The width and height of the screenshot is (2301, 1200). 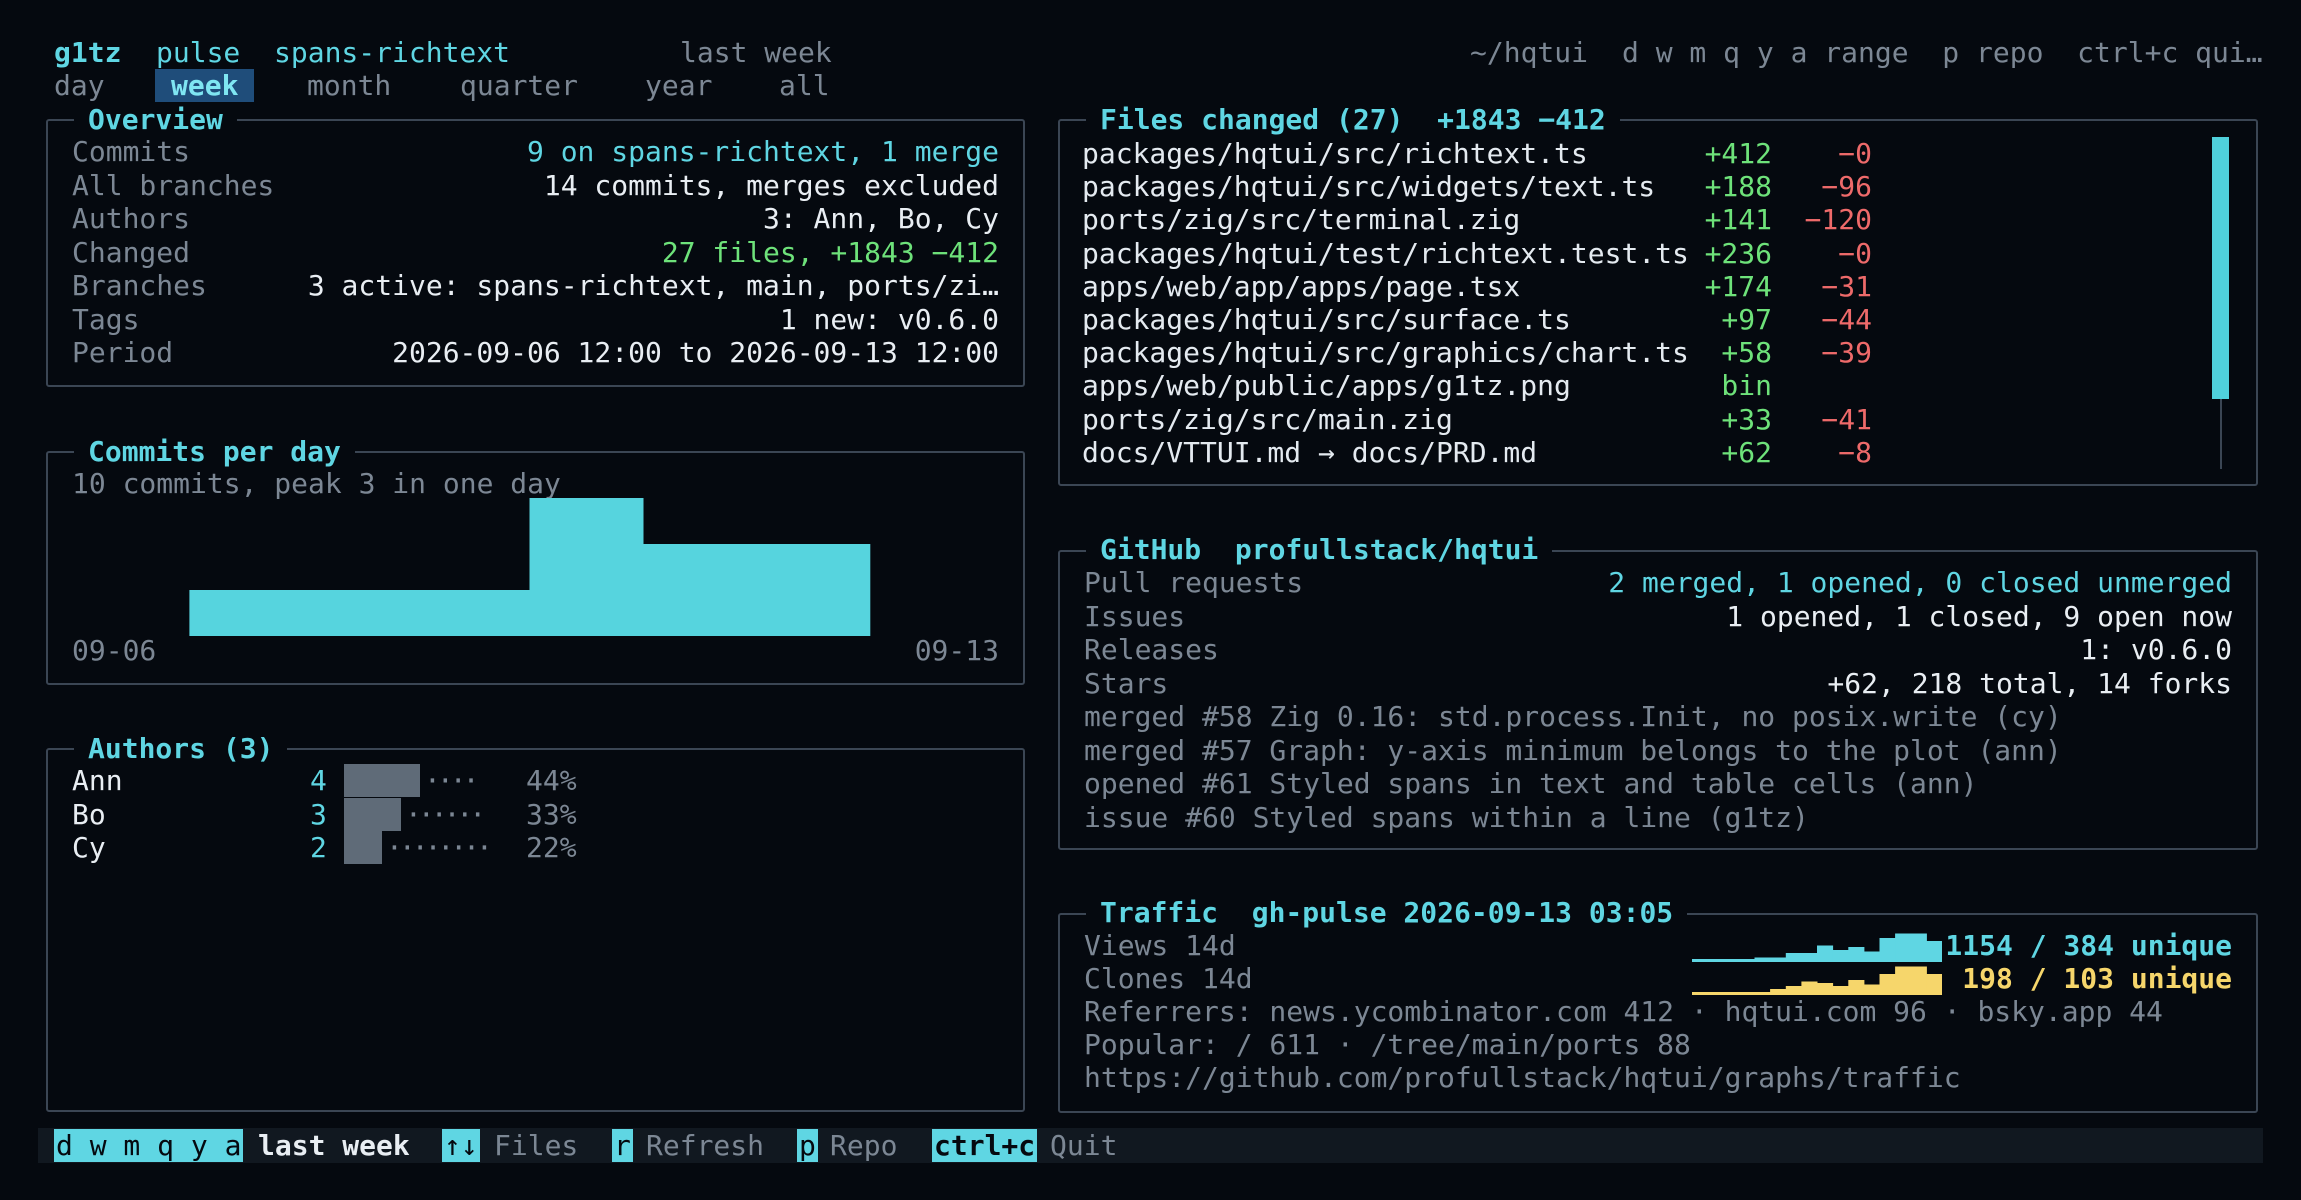 What do you see at coordinates (551, 847) in the screenshot?
I see `author-share-percent: 22%` at bounding box center [551, 847].